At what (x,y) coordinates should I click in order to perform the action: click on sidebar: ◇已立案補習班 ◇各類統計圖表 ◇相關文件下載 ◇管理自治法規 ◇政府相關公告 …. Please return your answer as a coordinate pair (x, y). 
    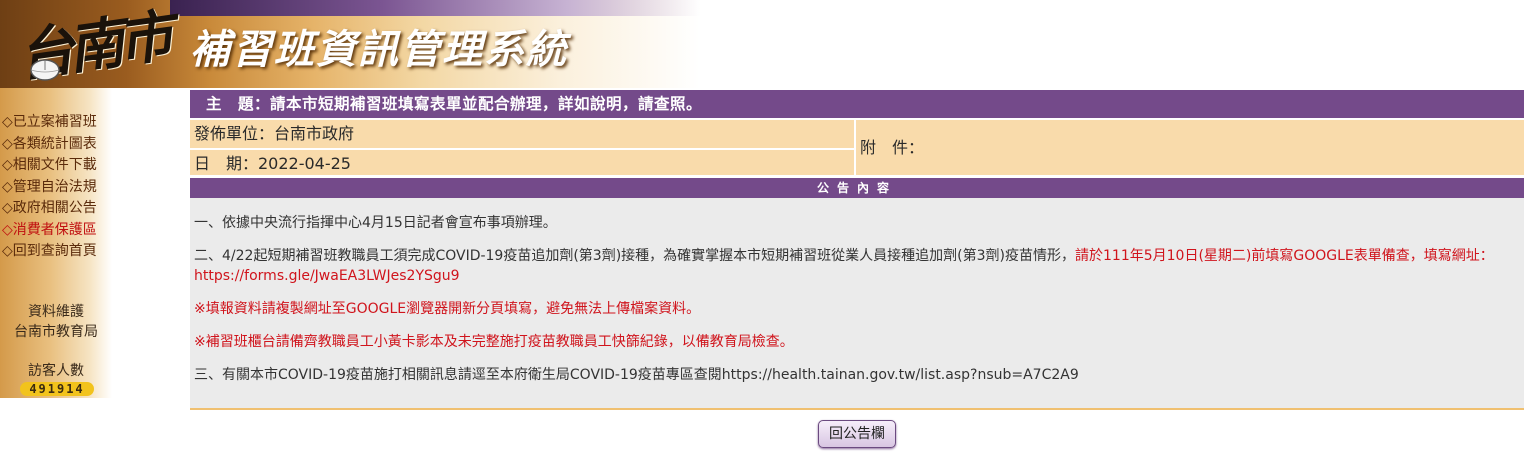
    Looking at the image, I should click on (56, 243).